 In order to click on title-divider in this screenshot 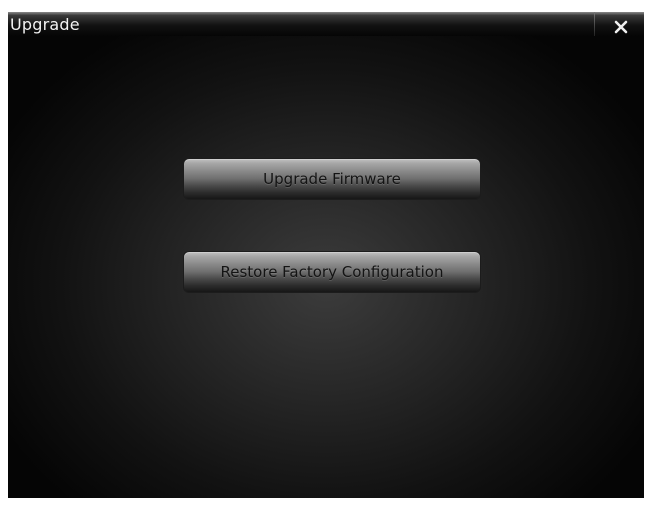, I will do `click(594, 24)`.